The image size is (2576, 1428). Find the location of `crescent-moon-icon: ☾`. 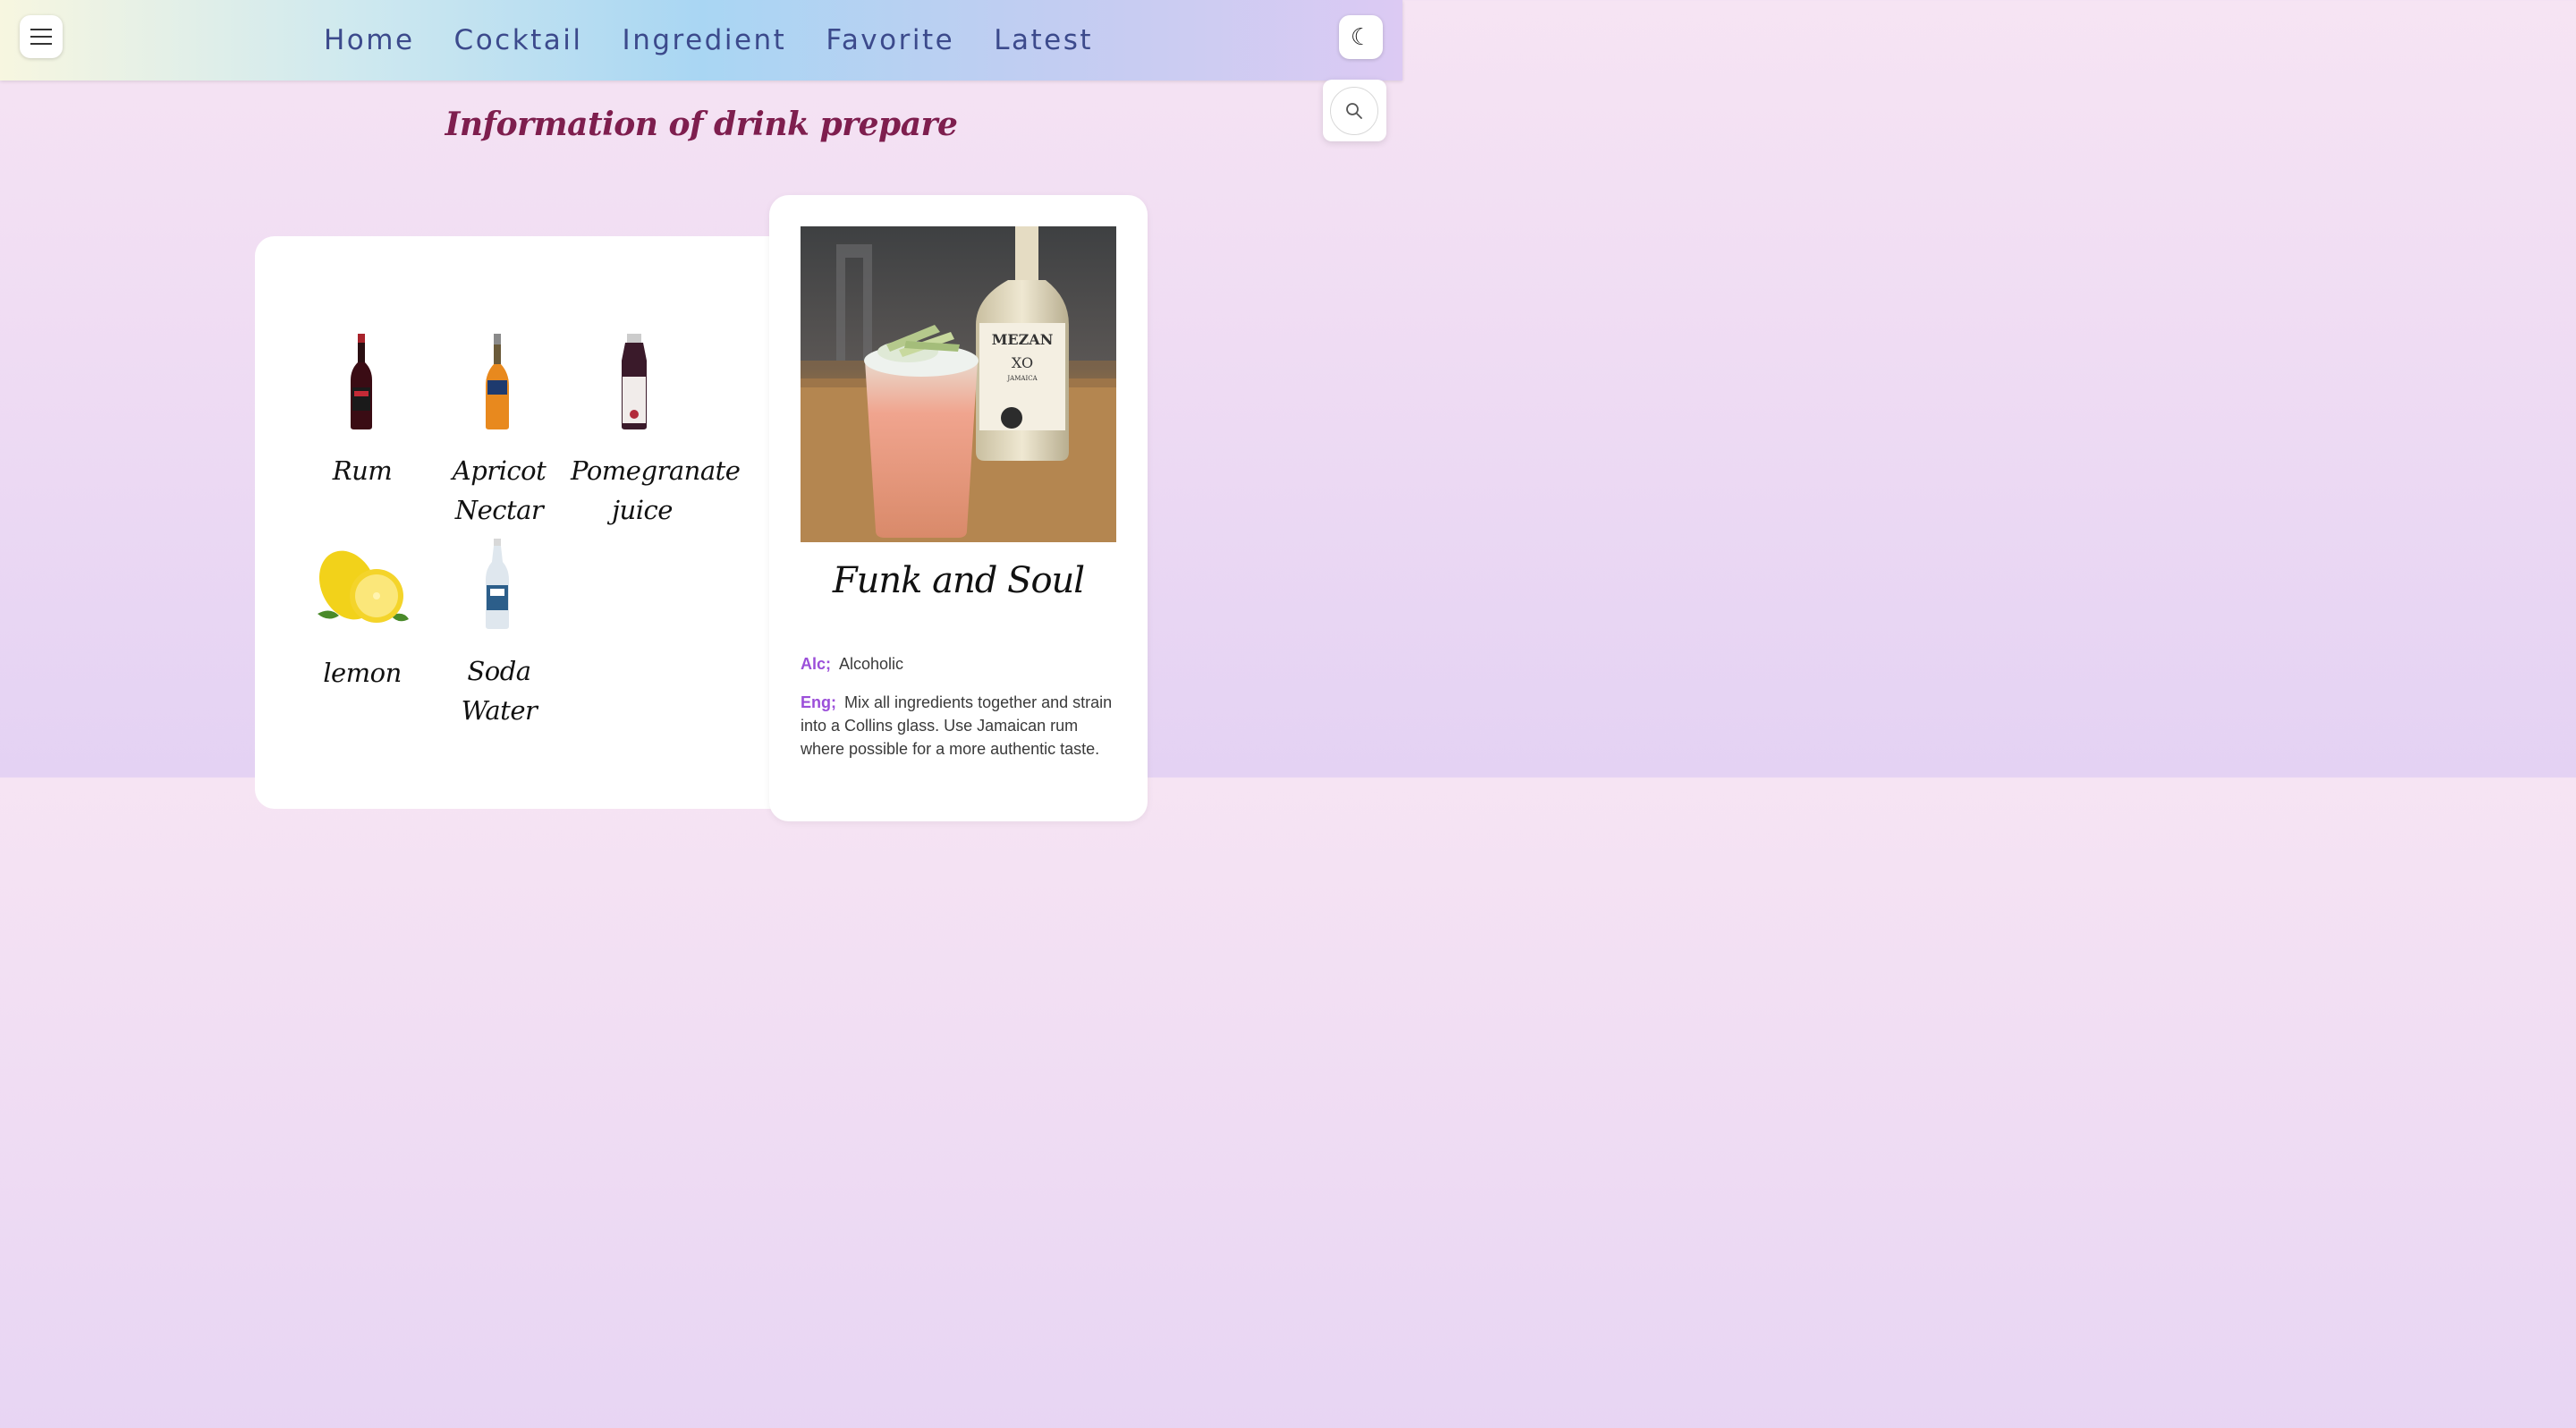

crescent-moon-icon: ☾ is located at coordinates (1361, 37).